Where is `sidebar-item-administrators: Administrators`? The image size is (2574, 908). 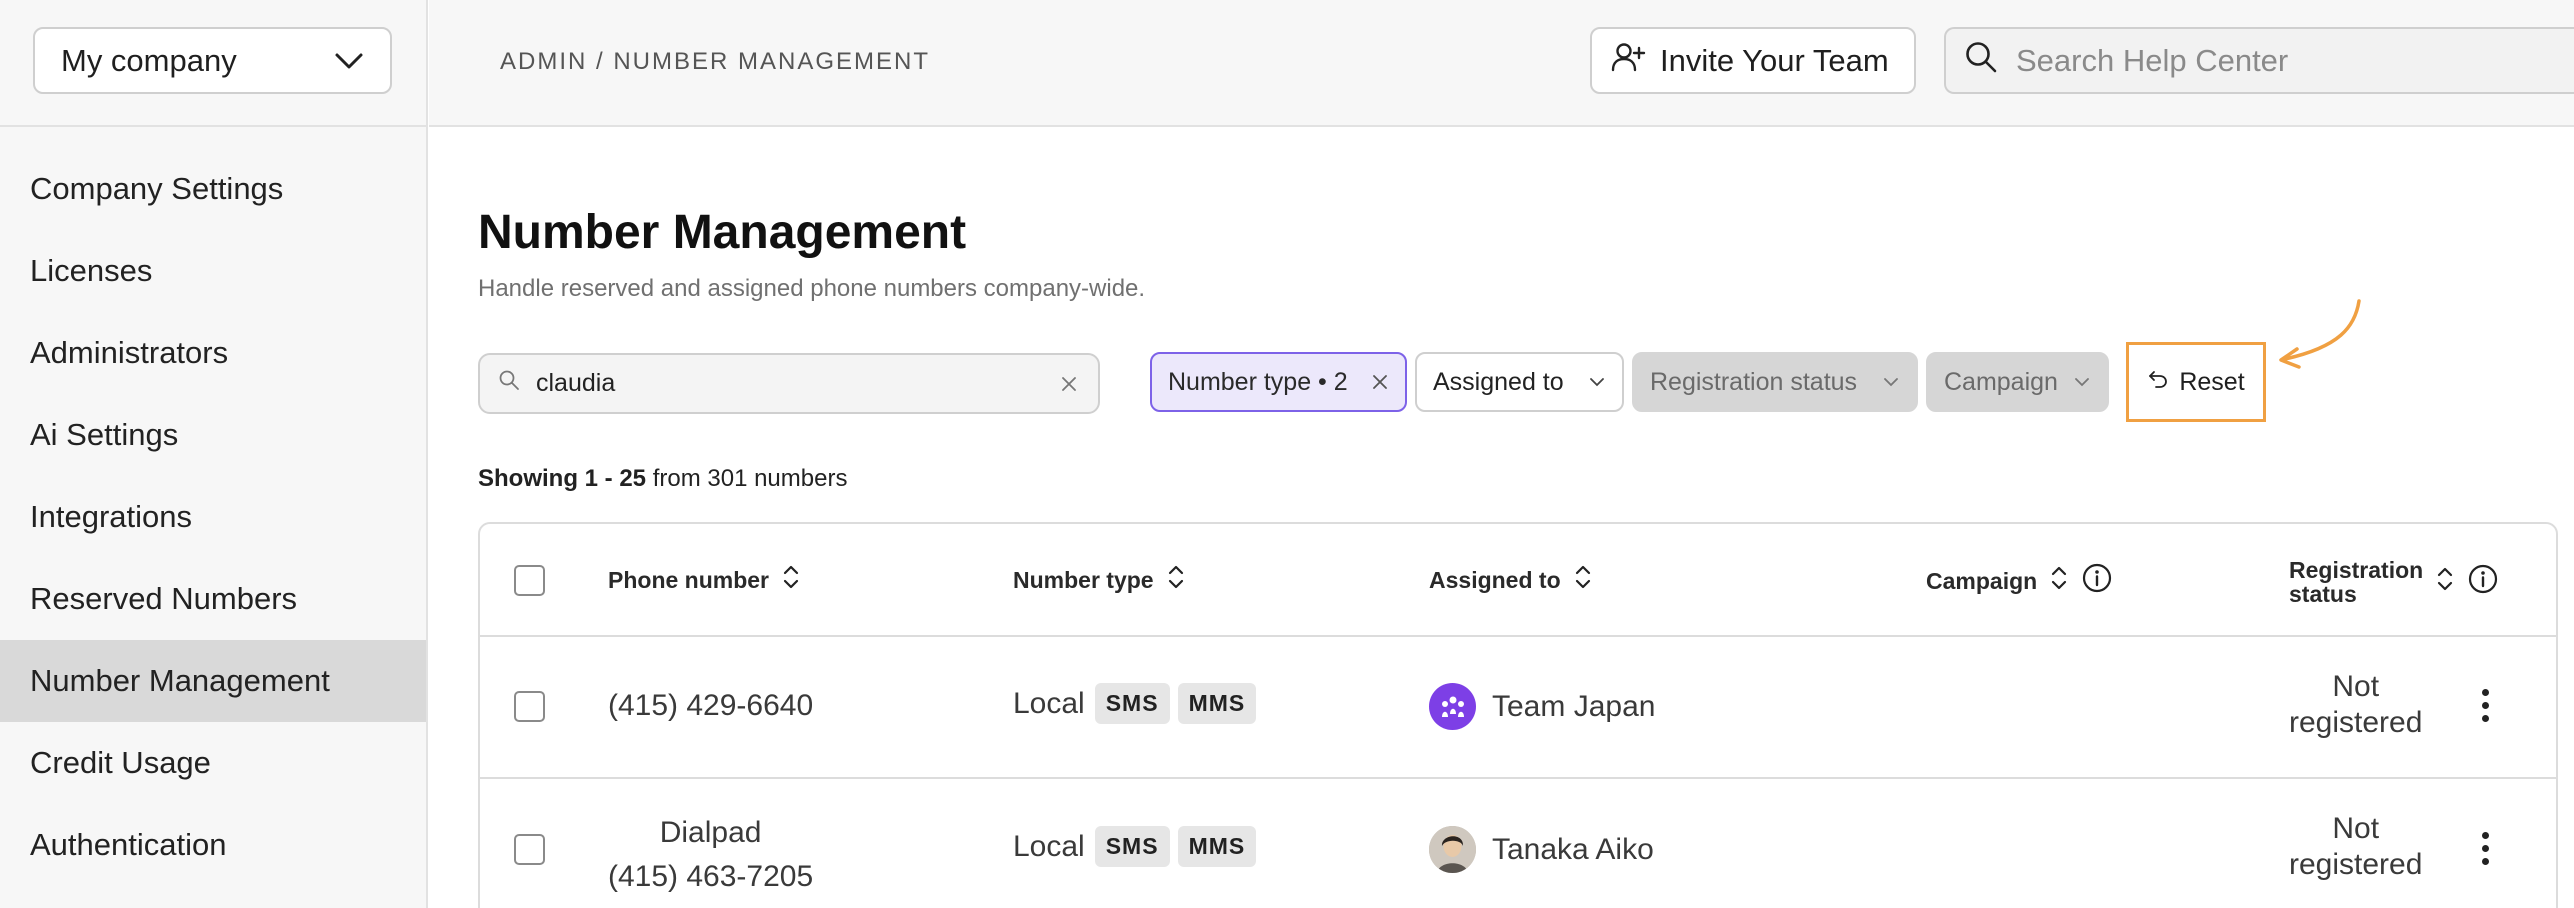 sidebar-item-administrators: Administrators is located at coordinates (213, 353).